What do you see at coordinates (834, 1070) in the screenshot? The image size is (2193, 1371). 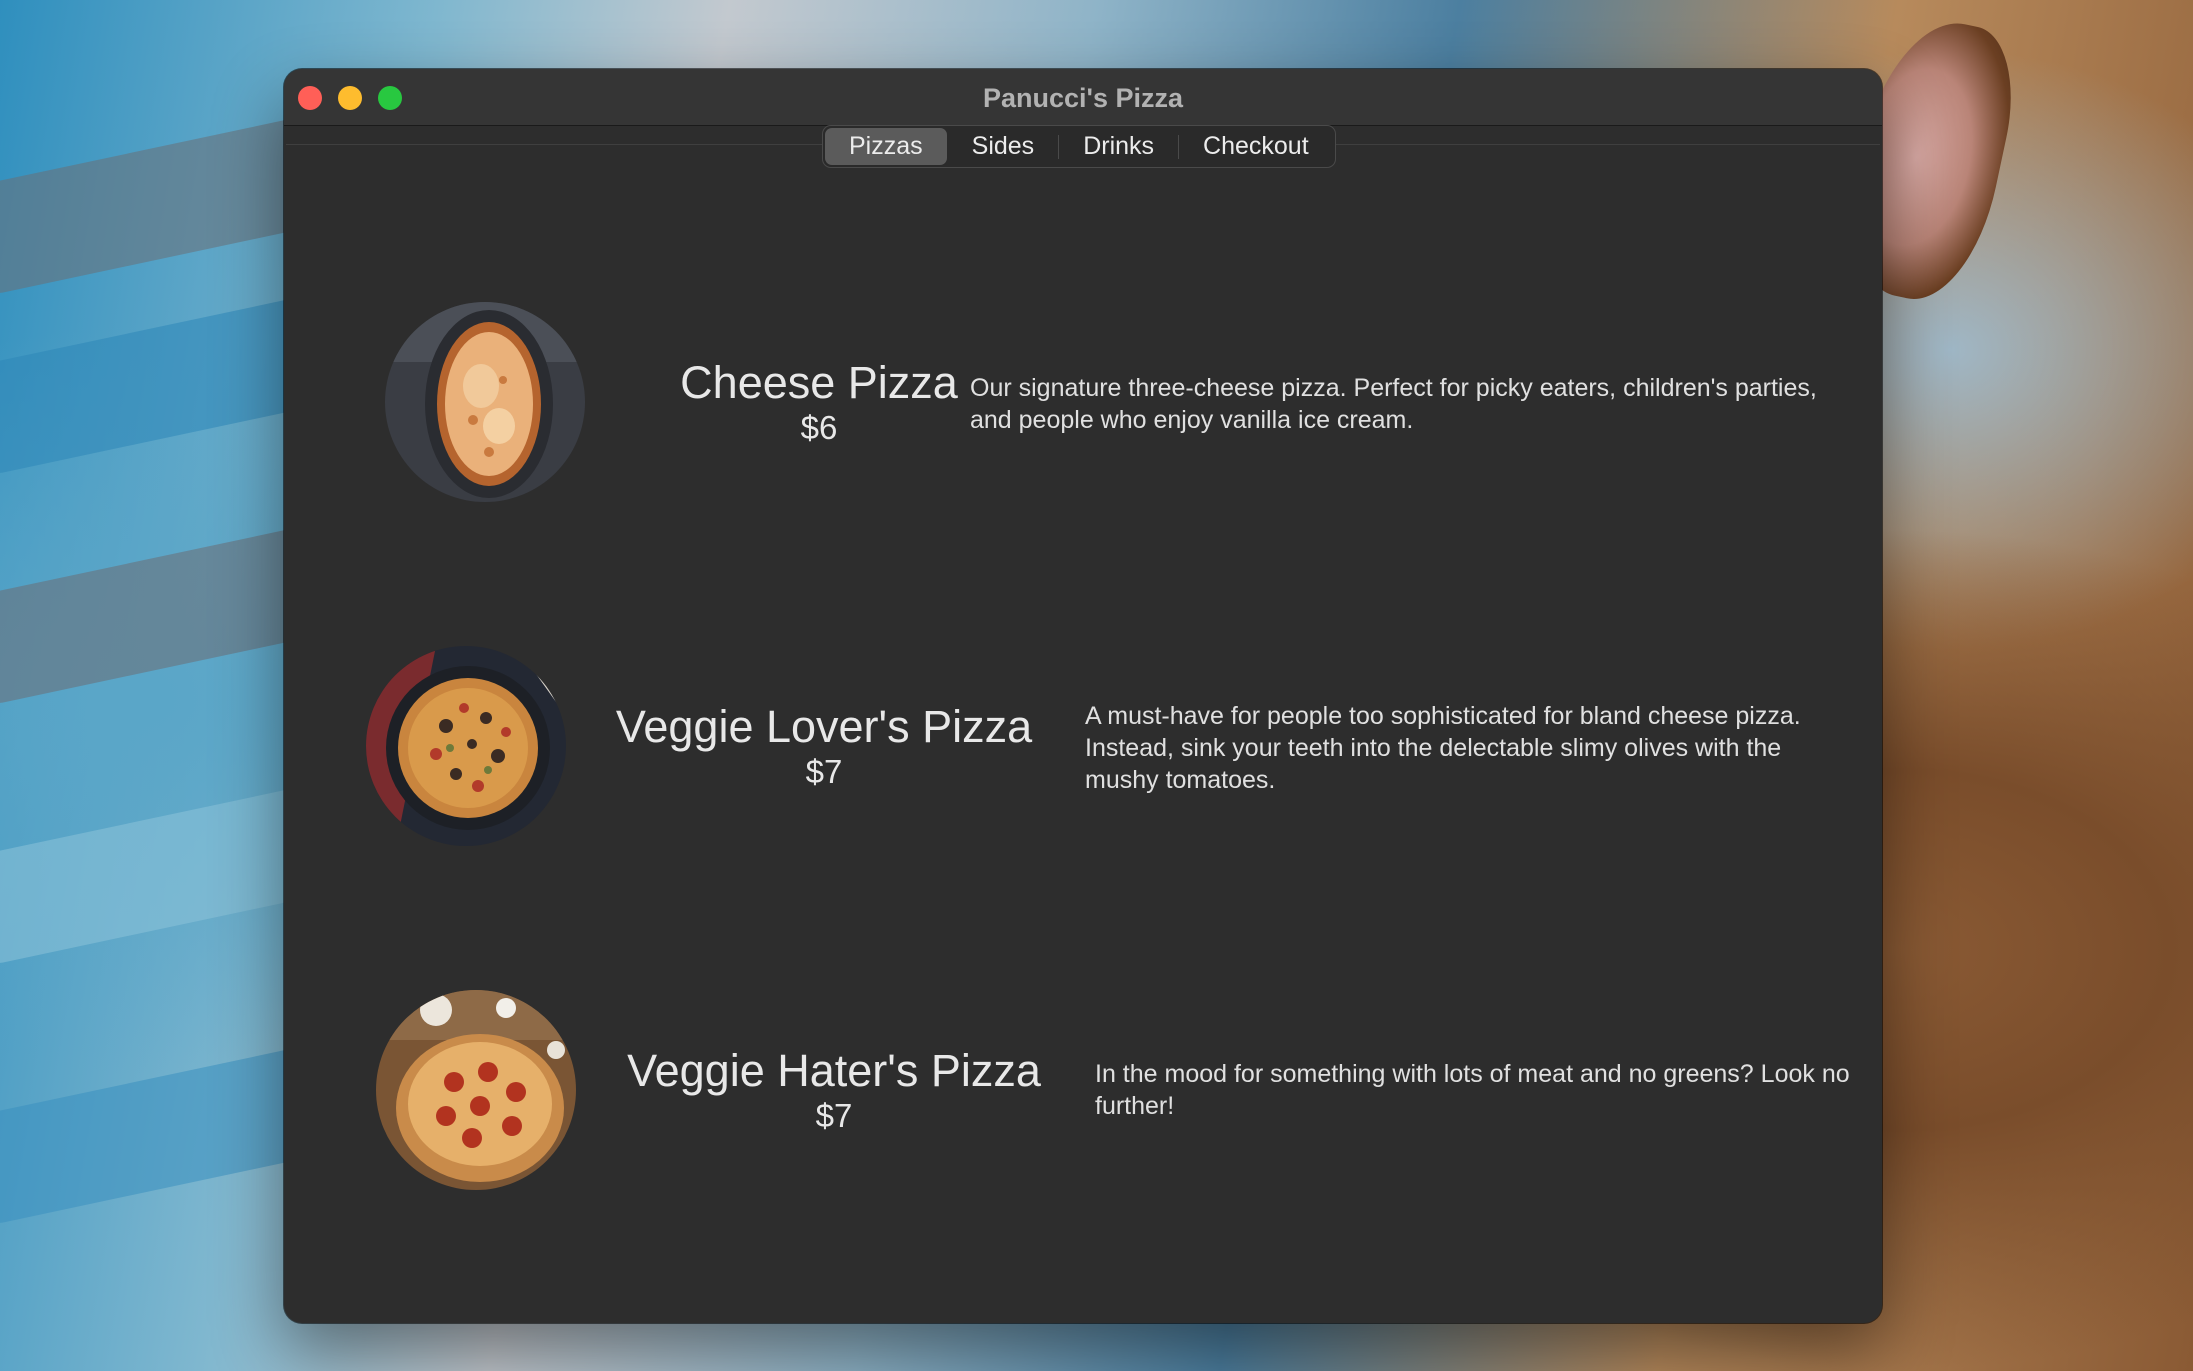 I see `pizza-name: Veggie Hater's Pizza` at bounding box center [834, 1070].